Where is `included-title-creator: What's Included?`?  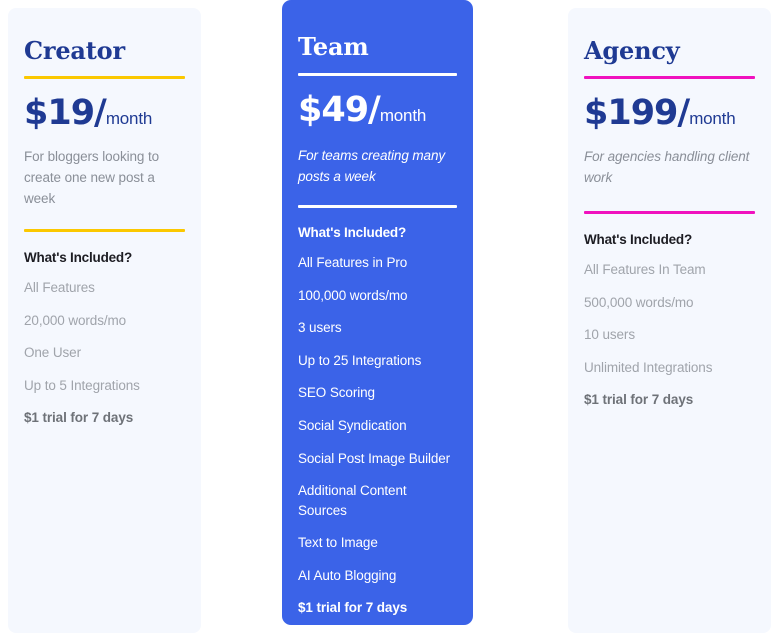 included-title-creator: What's Included? is located at coordinates (78, 258).